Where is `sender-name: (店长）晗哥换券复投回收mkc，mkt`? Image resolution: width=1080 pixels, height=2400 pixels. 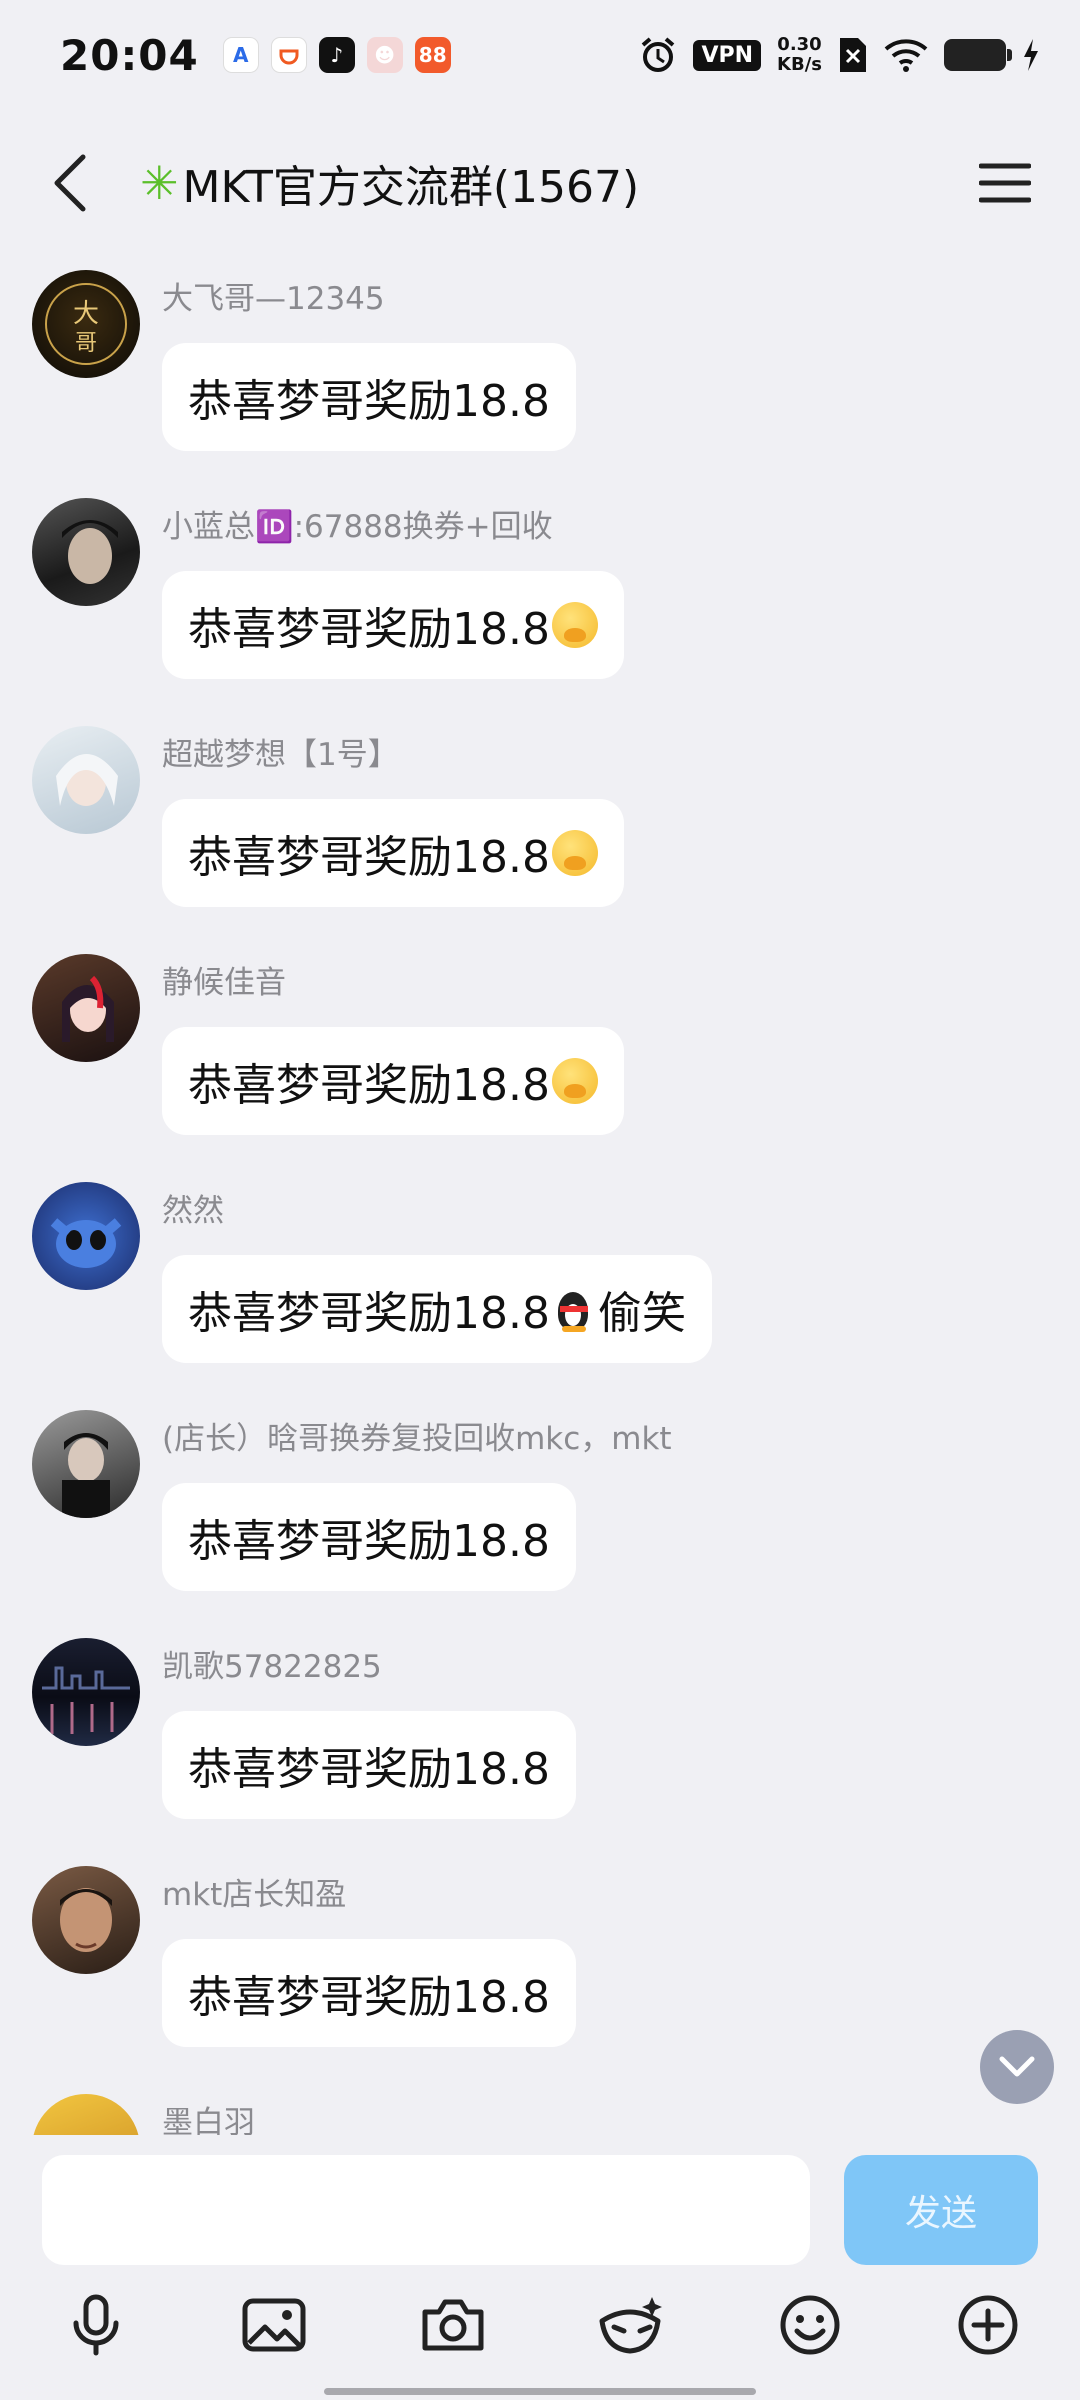 sender-name: (店长）晗哥换券复投回收mkc，mkt is located at coordinates (417, 1439).